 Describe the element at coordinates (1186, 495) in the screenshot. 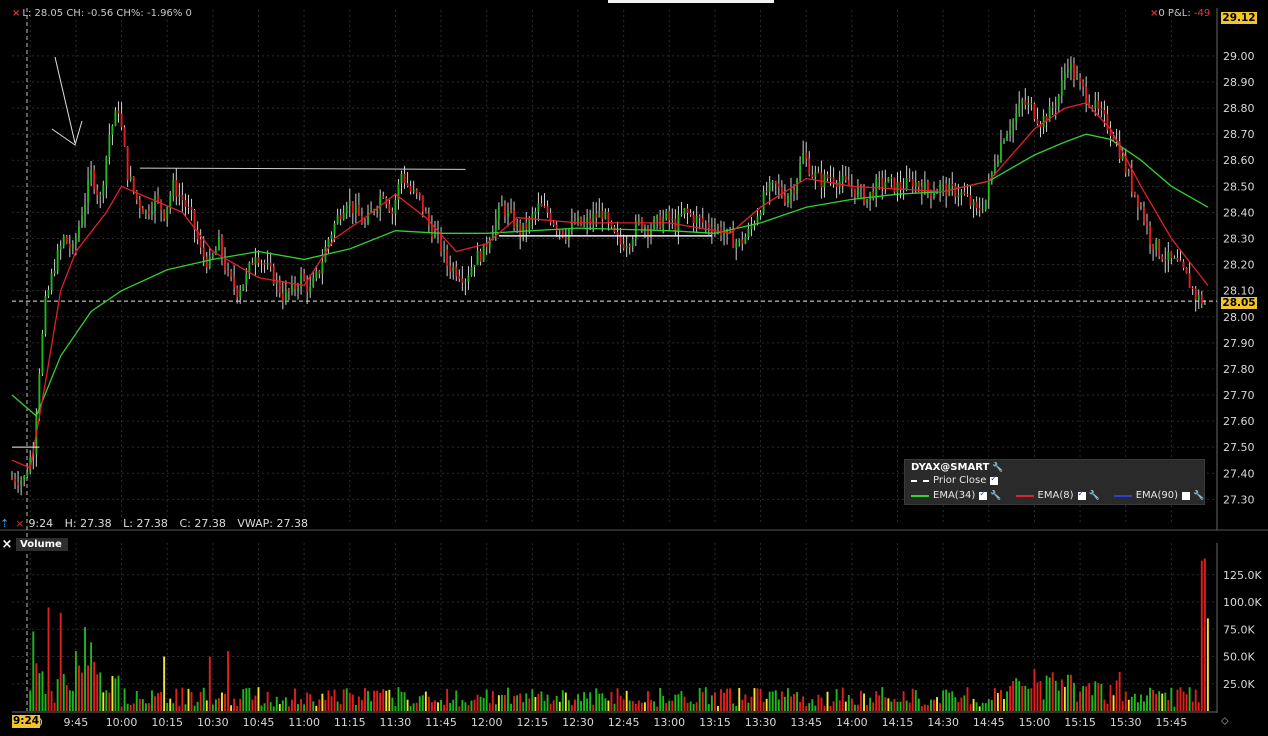

I see `ema90-checkbox` at that location.